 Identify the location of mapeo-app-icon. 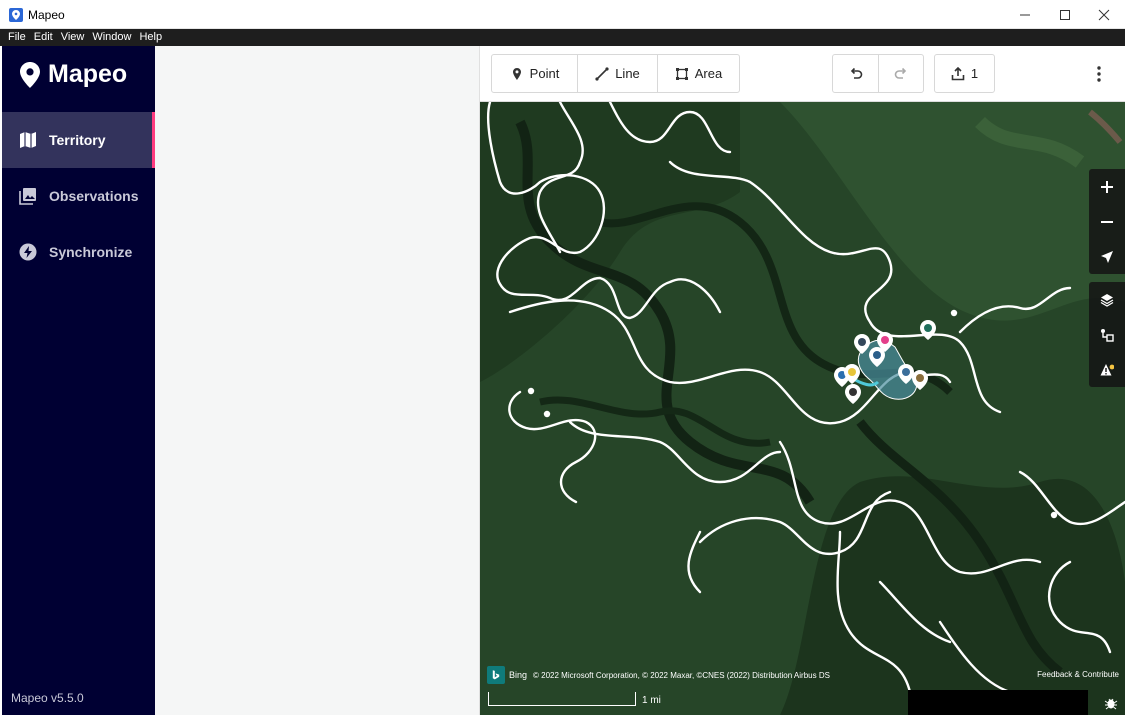
(16, 15).